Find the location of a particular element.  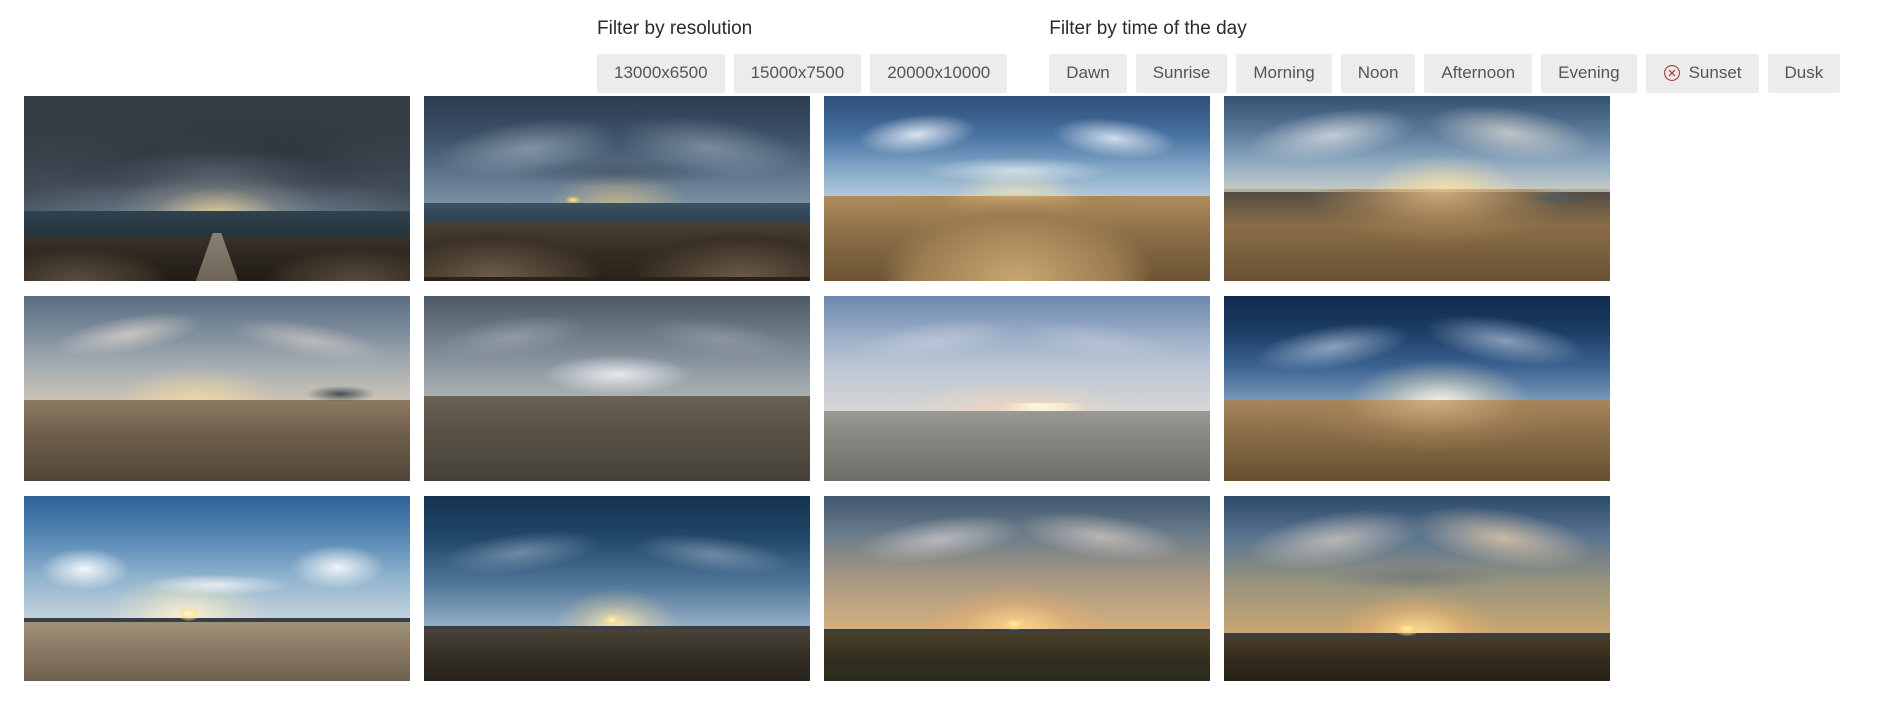

filter-chip-label: Afternoon is located at coordinates (1478, 72).